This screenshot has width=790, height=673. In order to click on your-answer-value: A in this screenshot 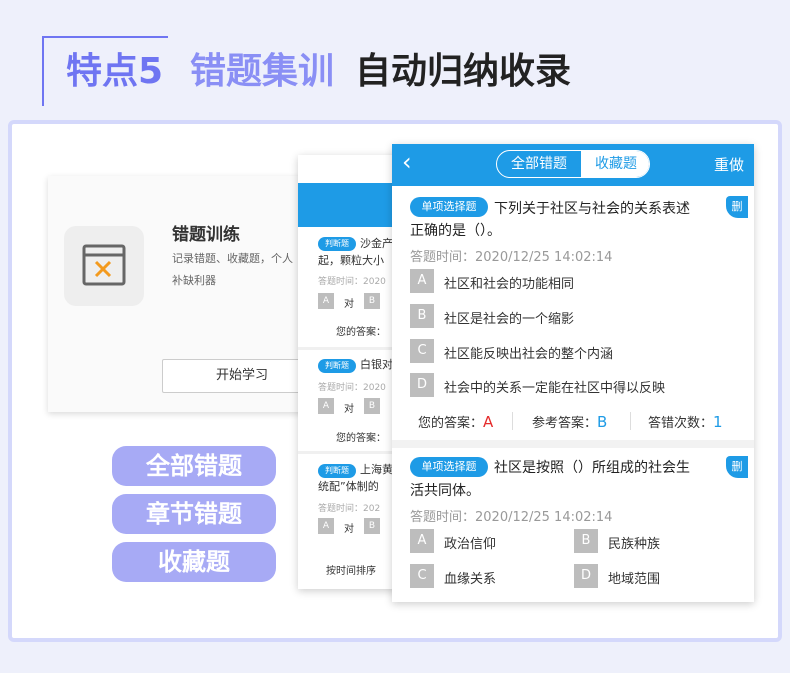, I will do `click(488, 422)`.